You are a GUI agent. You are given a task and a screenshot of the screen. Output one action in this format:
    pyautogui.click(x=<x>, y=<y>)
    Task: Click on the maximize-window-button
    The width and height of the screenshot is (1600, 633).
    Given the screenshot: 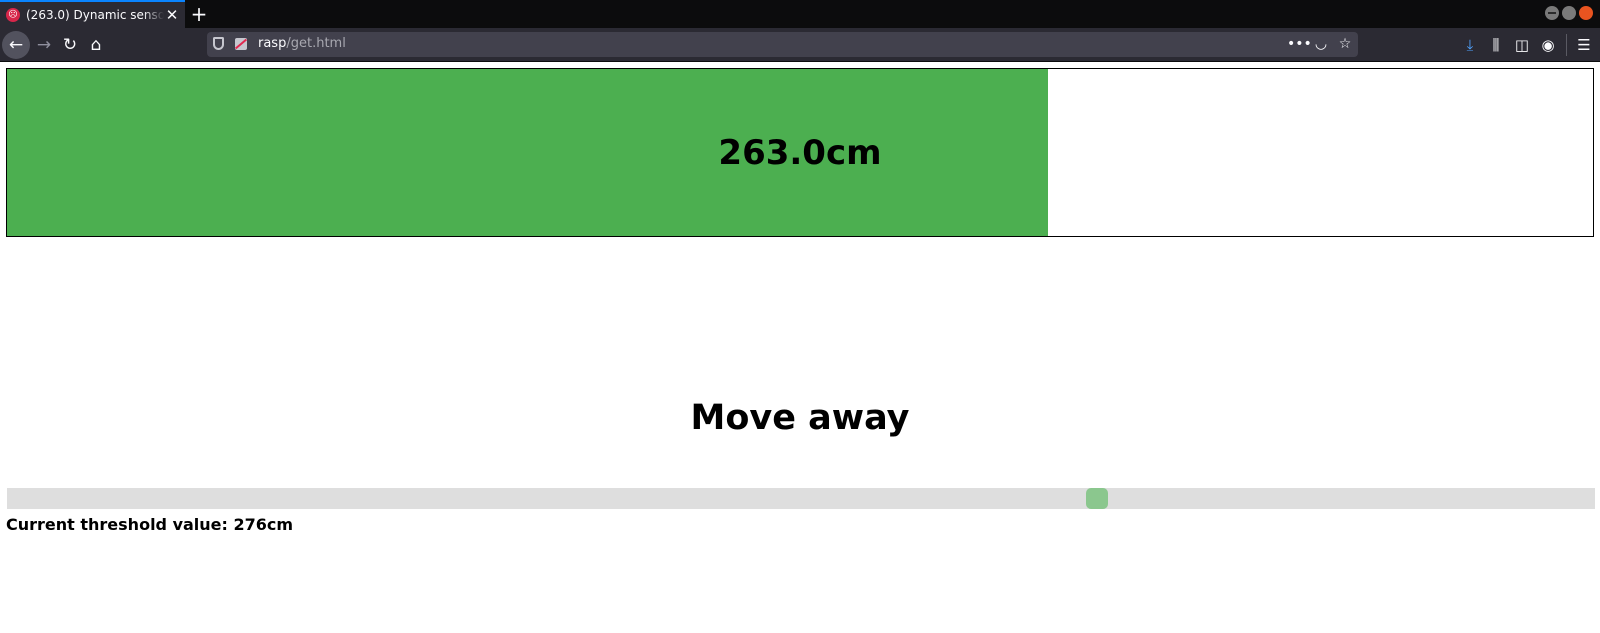 What is the action you would take?
    pyautogui.click(x=1569, y=13)
    